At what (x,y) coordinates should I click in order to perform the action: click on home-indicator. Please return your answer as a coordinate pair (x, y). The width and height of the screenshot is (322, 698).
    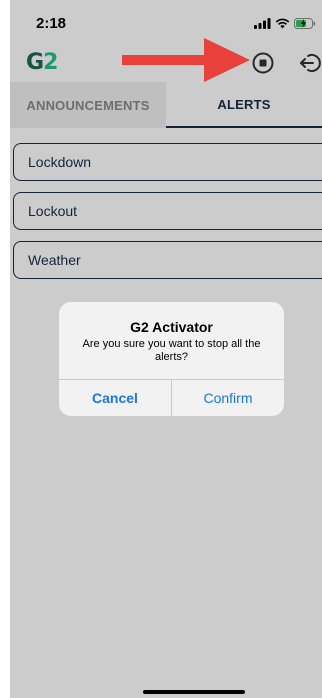
    Looking at the image, I should click on (194, 692).